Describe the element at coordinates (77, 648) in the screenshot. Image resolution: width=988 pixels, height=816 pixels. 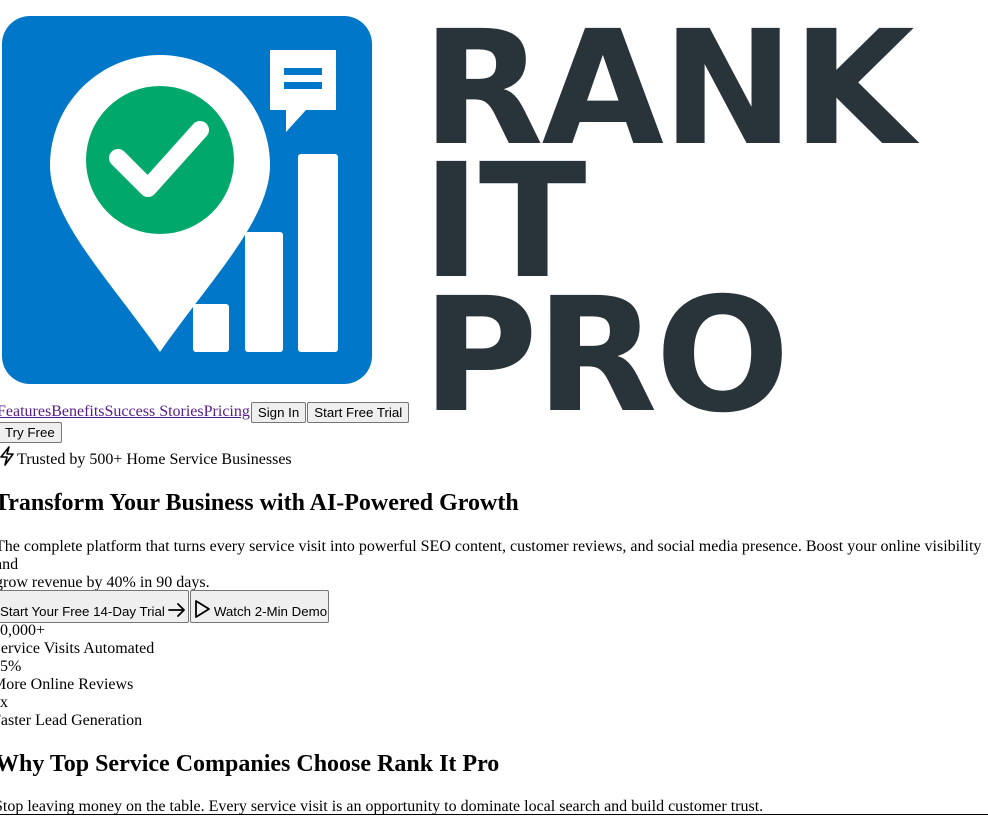
I see `stat-label: Service Visits Automated` at that location.